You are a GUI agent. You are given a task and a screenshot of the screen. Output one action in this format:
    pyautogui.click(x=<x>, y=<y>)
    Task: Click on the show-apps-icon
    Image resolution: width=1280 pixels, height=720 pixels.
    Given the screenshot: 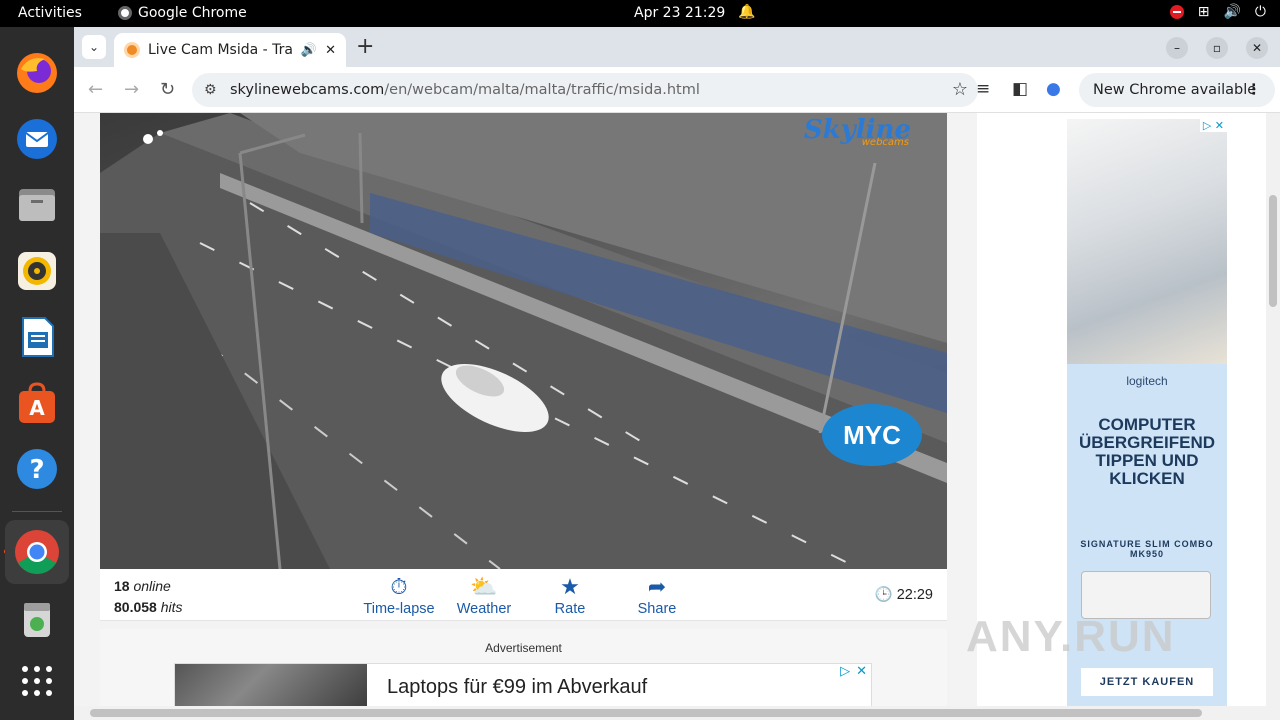 What is the action you would take?
    pyautogui.click(x=37, y=681)
    